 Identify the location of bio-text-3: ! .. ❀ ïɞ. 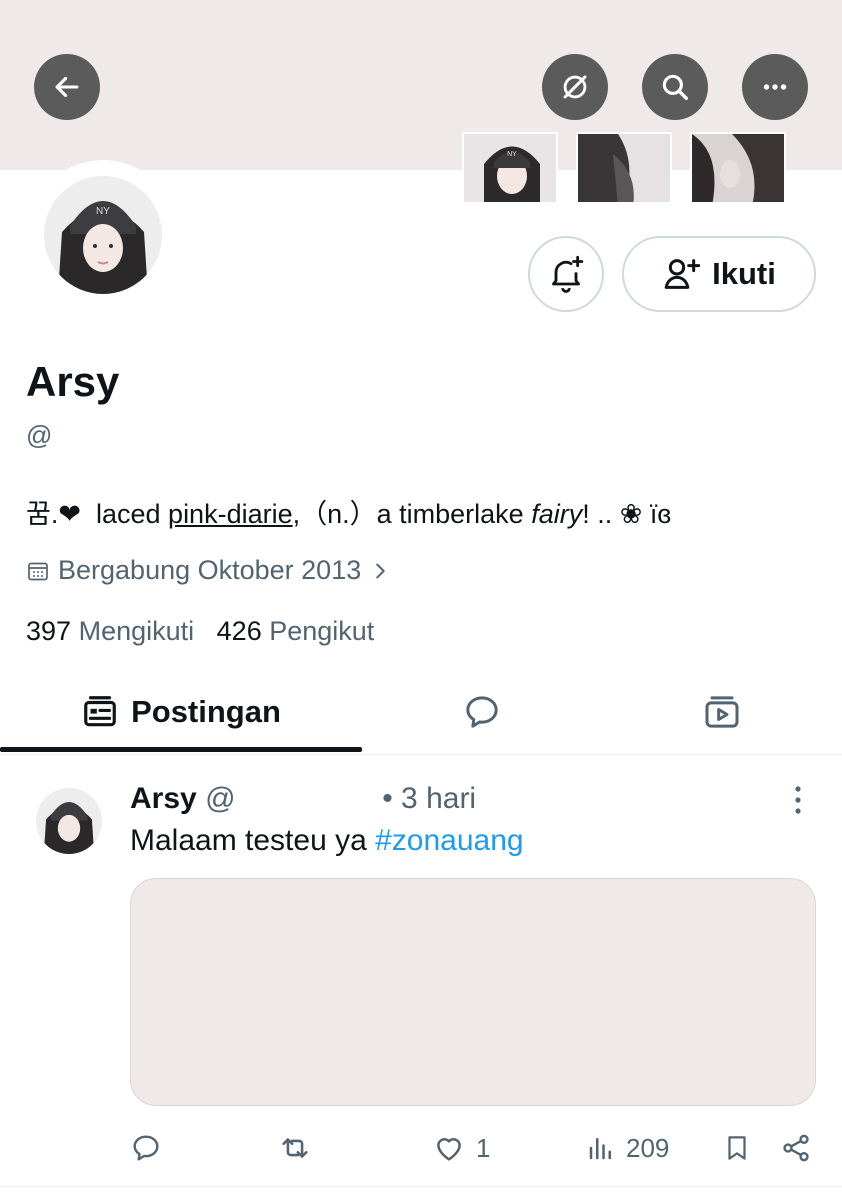
(627, 514).